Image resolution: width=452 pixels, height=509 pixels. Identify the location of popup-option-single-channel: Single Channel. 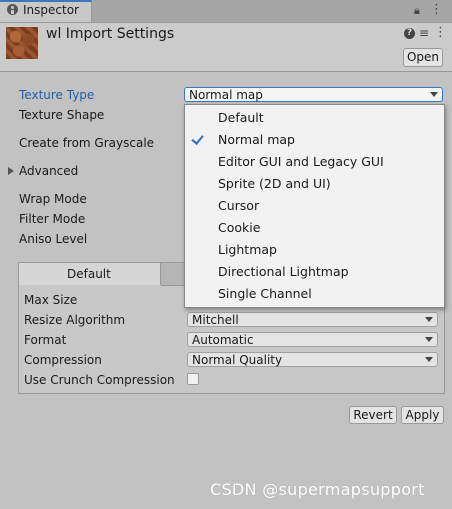
(314, 294).